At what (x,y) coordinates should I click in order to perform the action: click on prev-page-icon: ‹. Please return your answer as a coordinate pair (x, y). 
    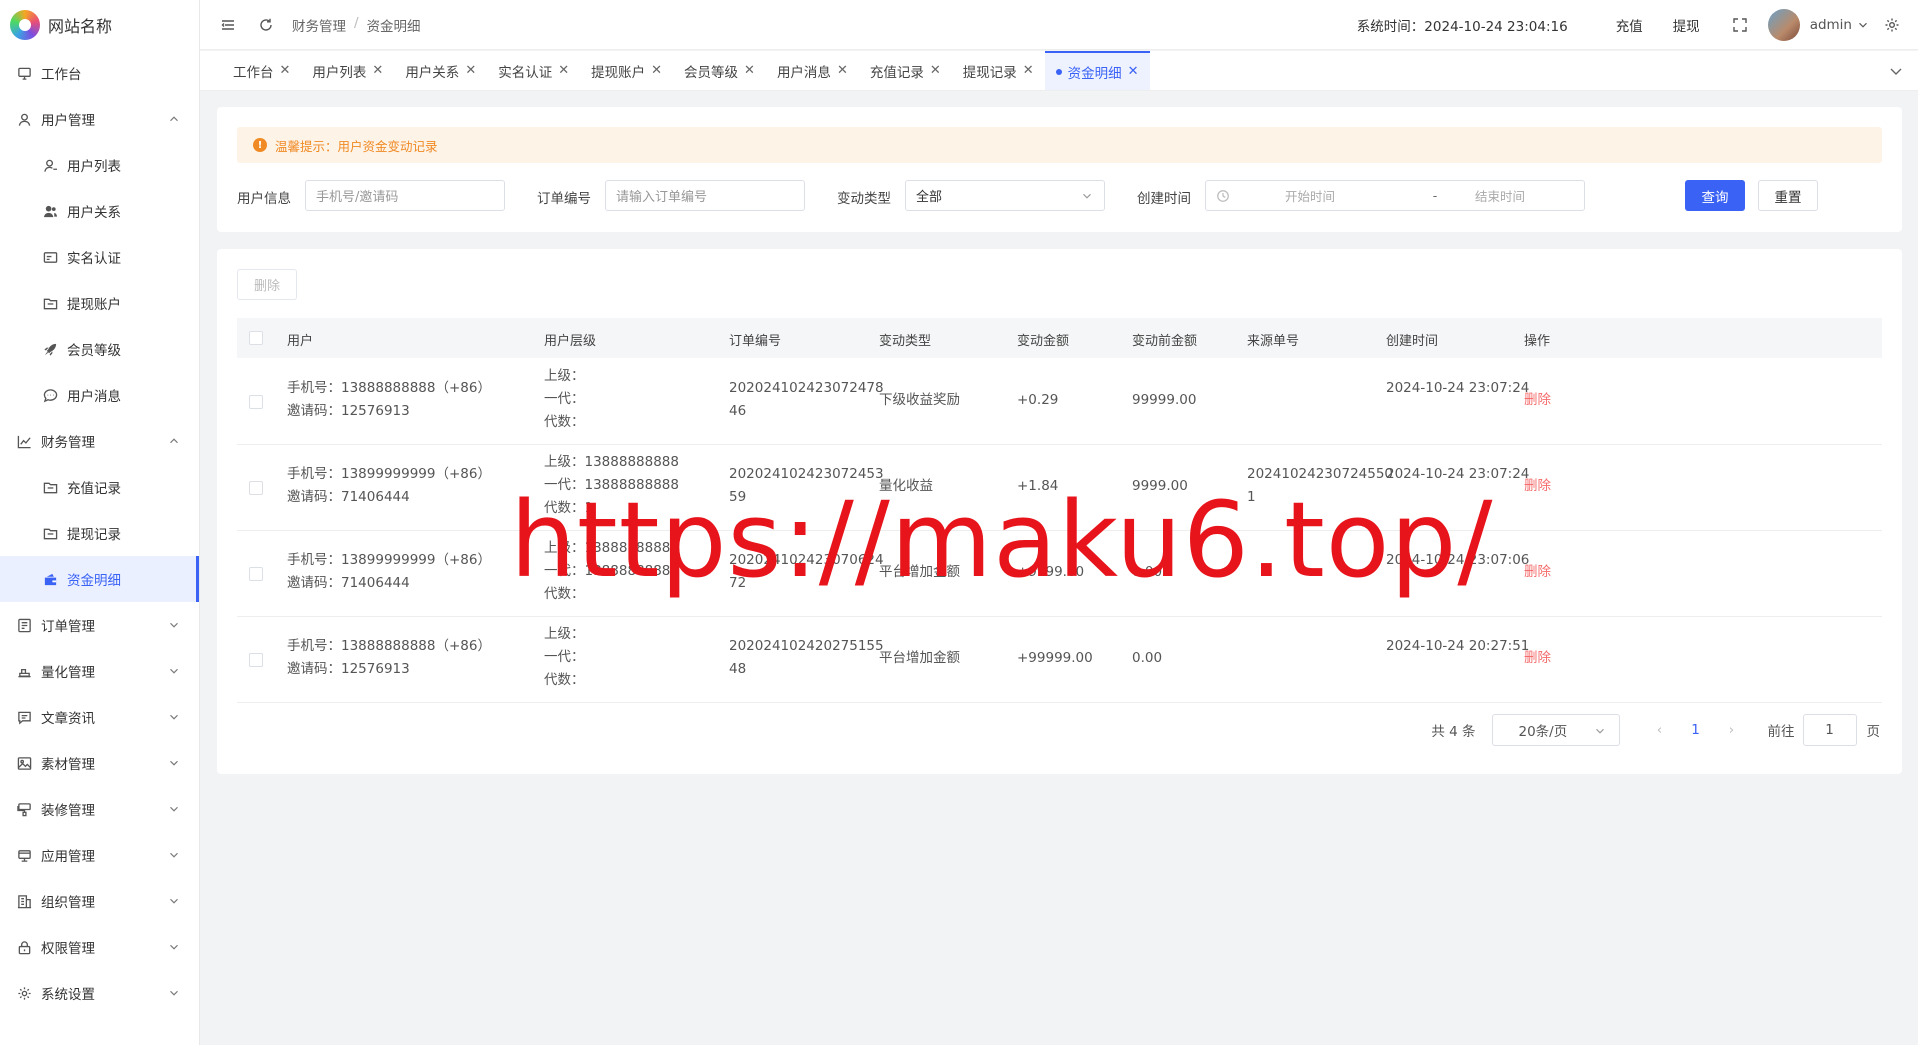
    Looking at the image, I should click on (1660, 730).